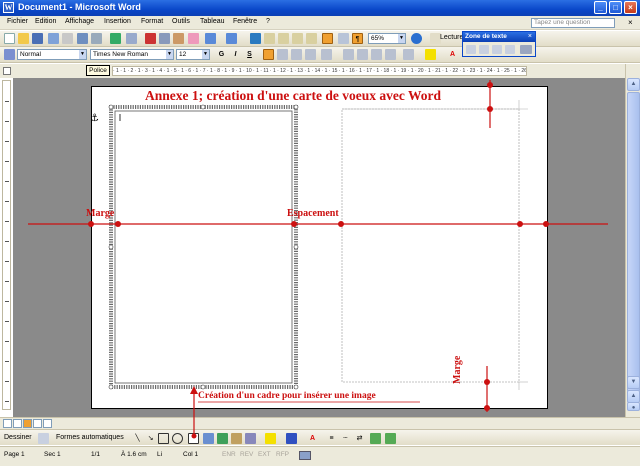 The height and width of the screenshot is (466, 640). I want to click on menu-insertion: Insertion, so click(117, 21).